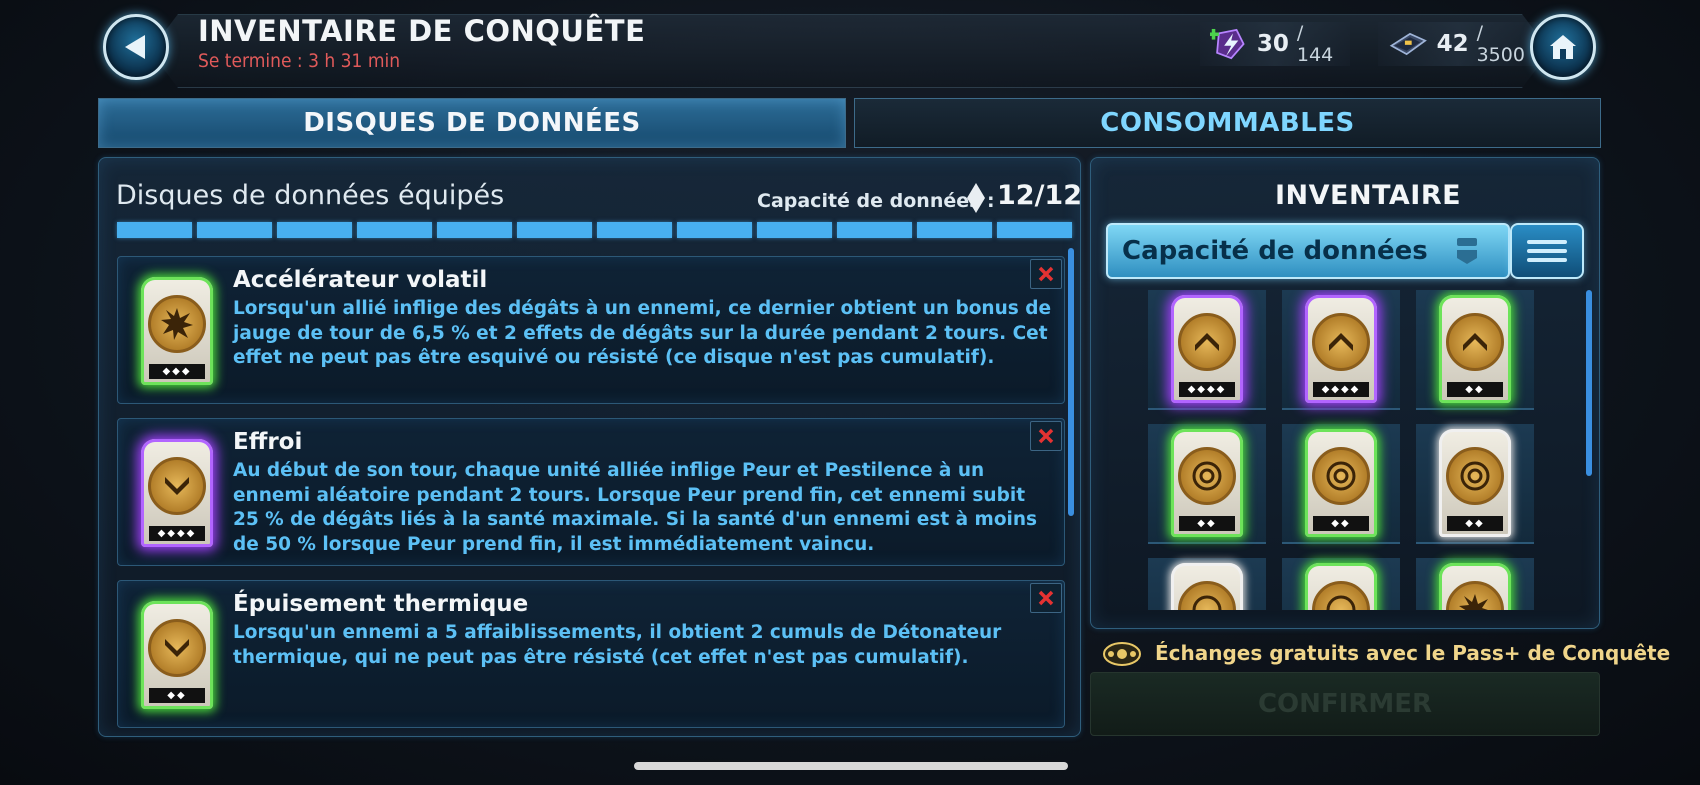 This screenshot has height=785, width=1700. I want to click on inventory-title: INVENTAIRE, so click(1368, 195).